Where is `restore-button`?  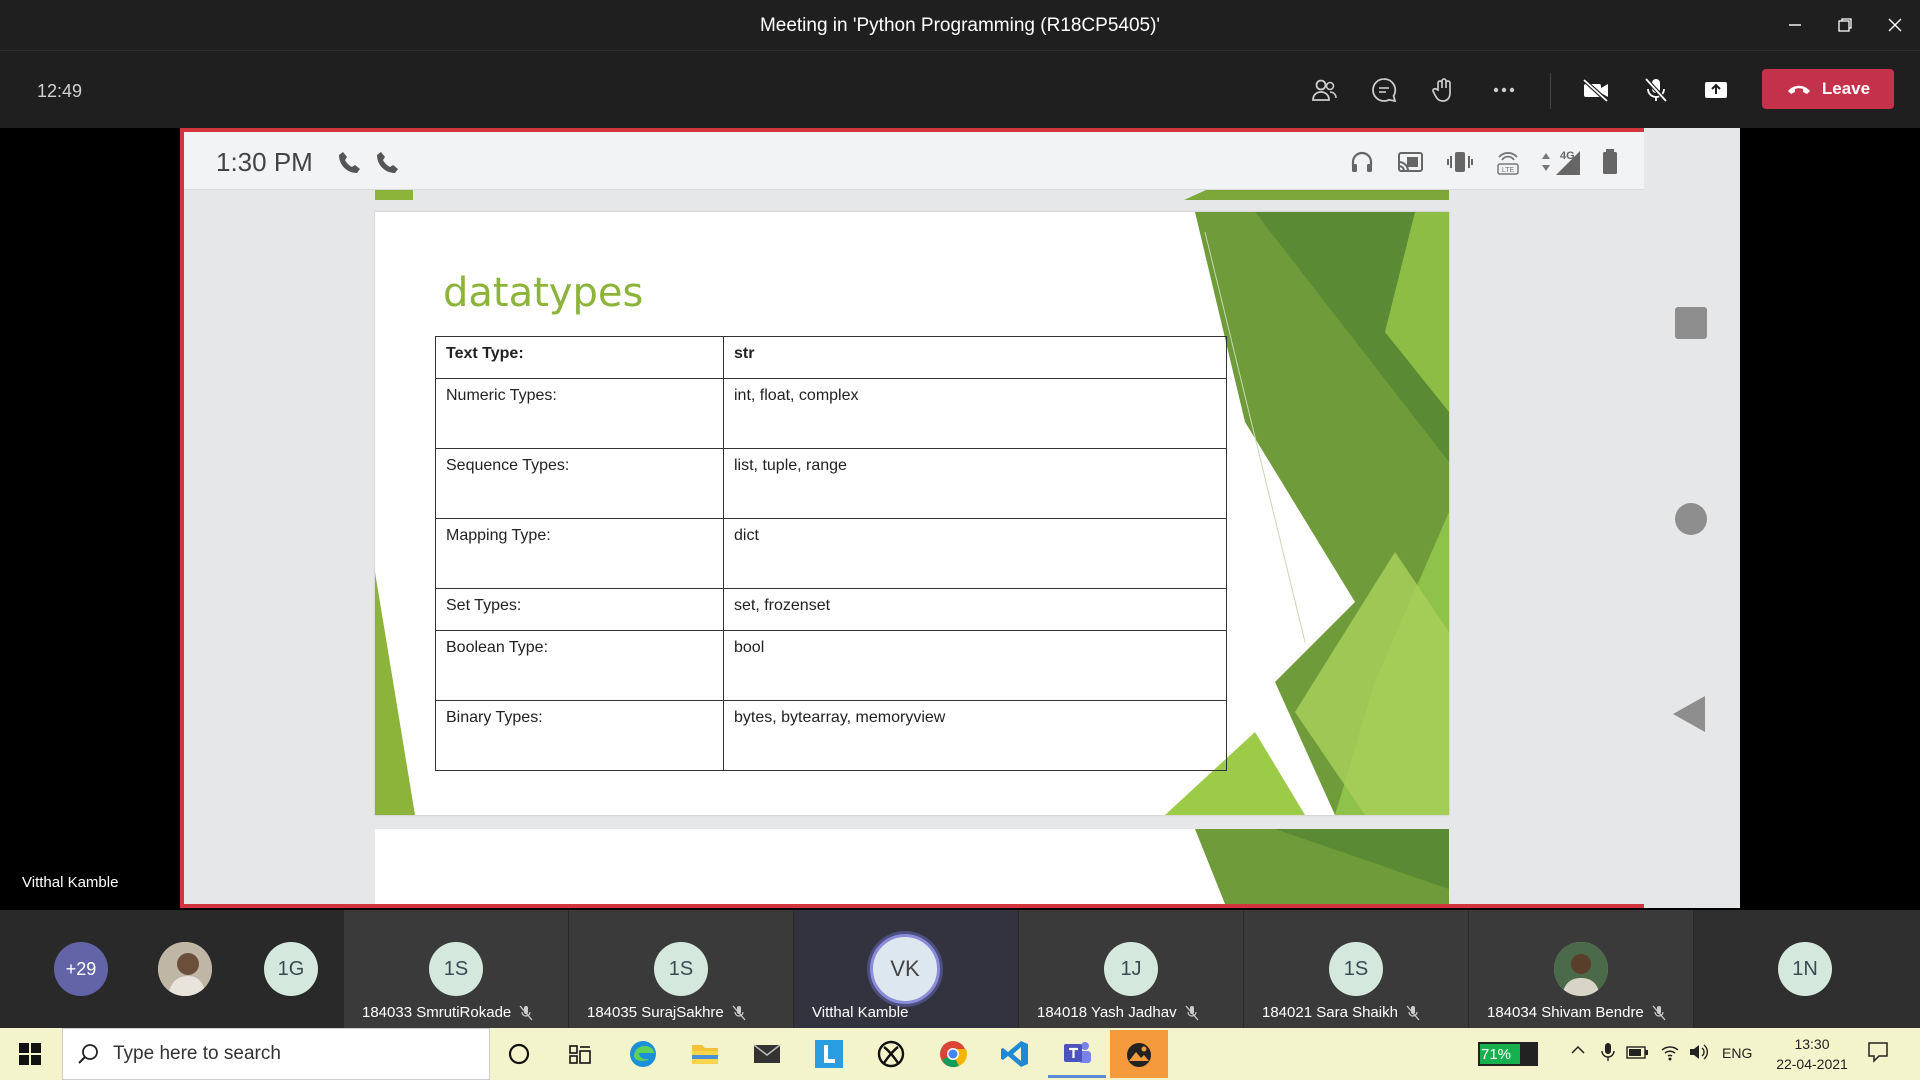
restore-button is located at coordinates (1845, 25).